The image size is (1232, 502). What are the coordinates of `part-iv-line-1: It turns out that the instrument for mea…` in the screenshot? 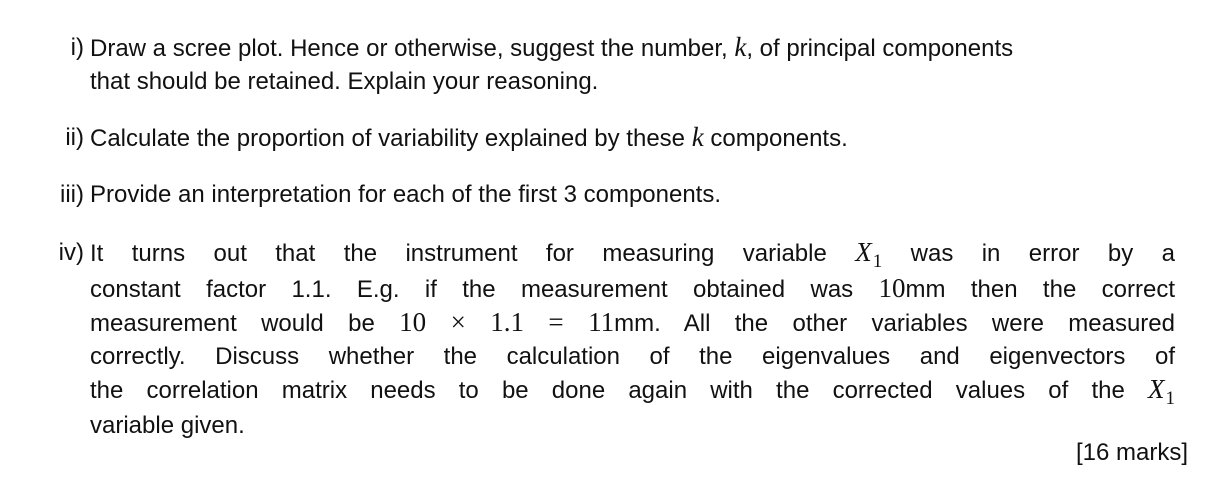 It's located at (632, 254).